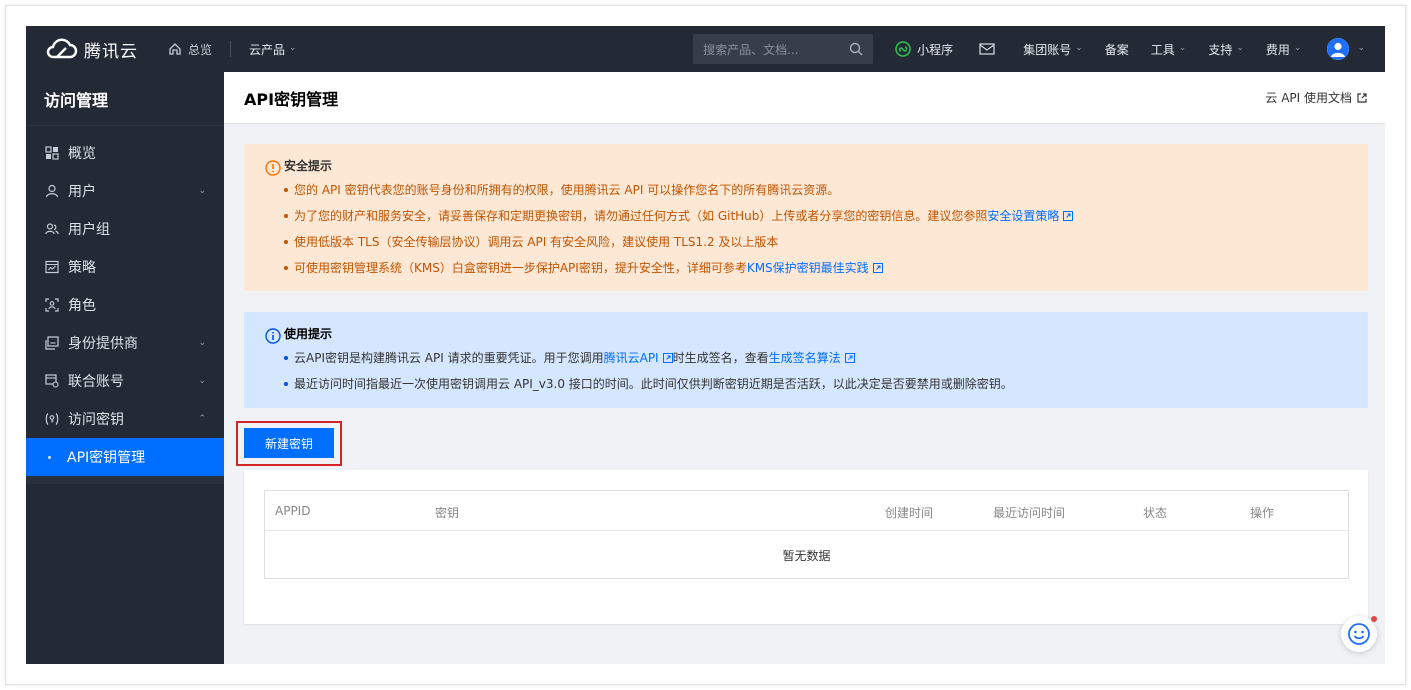  Describe the element at coordinates (52, 153) in the screenshot. I see `grid-icon` at that location.